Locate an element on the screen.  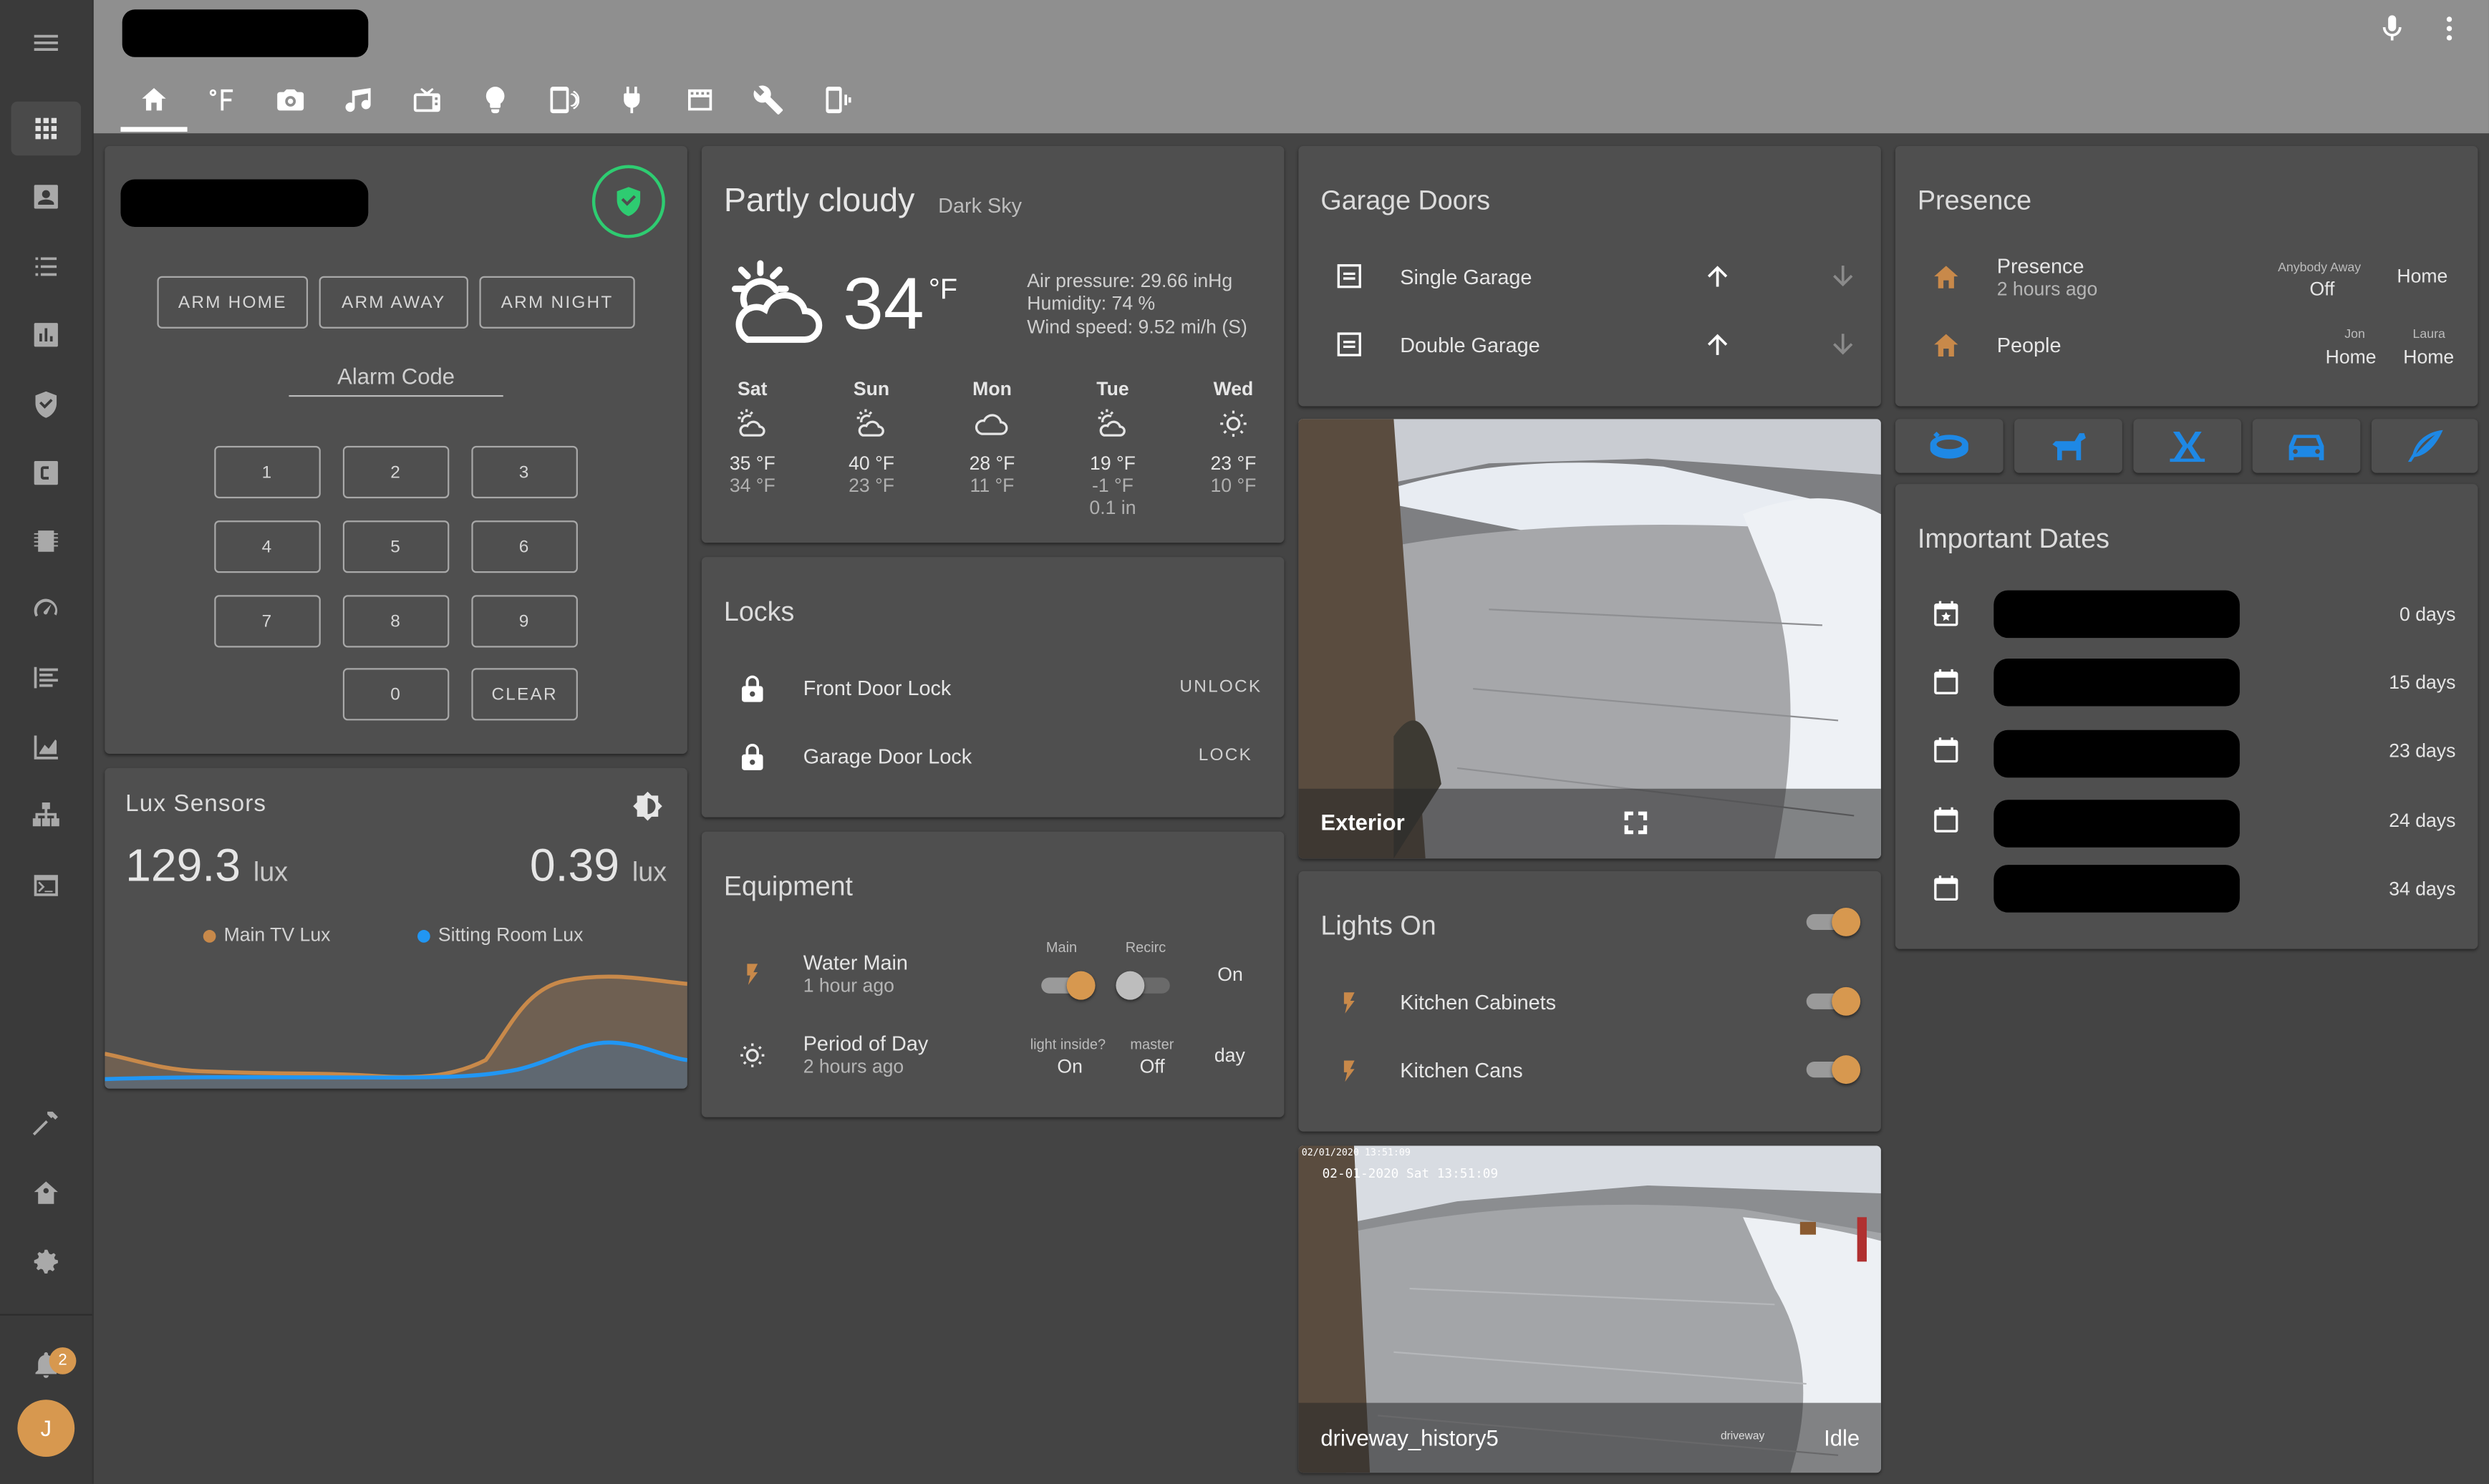
keypad-6: 6 is located at coordinates (524, 546).